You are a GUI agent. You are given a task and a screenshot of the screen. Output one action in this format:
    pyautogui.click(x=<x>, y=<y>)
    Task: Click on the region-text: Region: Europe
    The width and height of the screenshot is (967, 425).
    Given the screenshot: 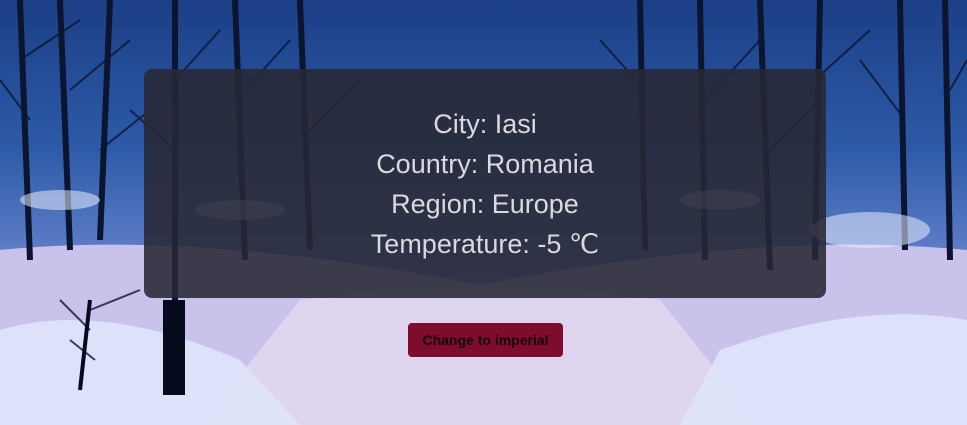 What is the action you would take?
    pyautogui.click(x=485, y=203)
    